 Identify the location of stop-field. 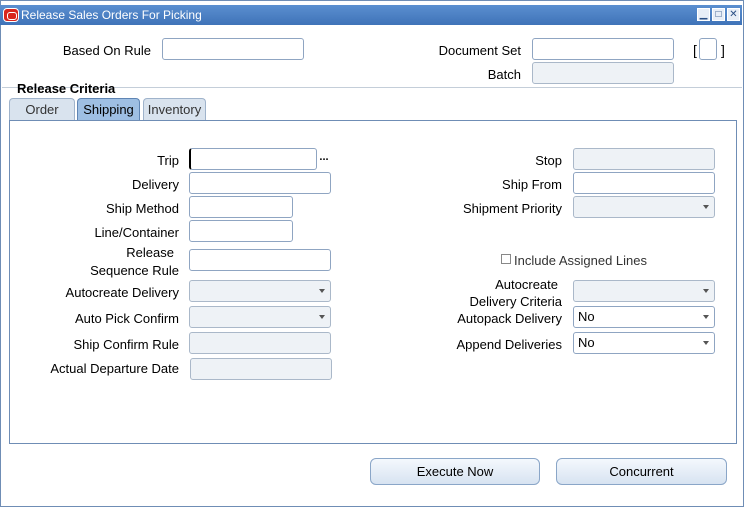
(644, 159).